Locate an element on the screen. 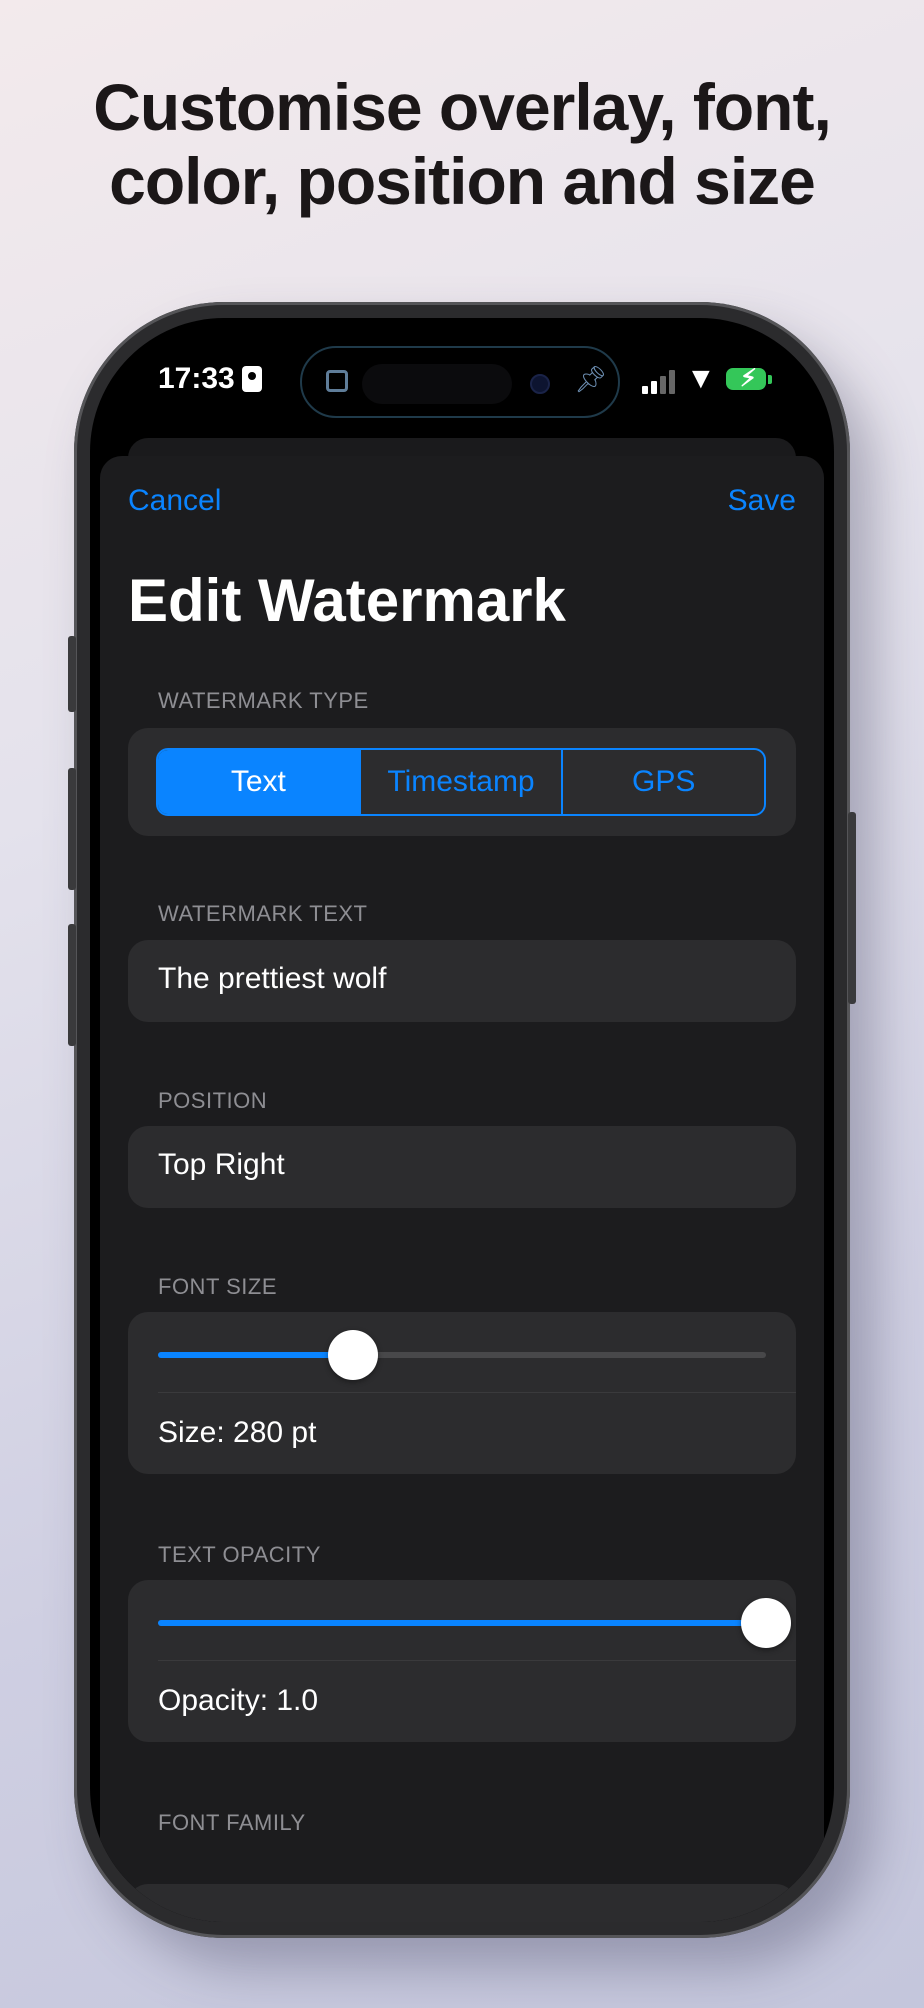 The width and height of the screenshot is (924, 2008). watermark-type-group: Text Timestamp GPS is located at coordinates (462, 782).